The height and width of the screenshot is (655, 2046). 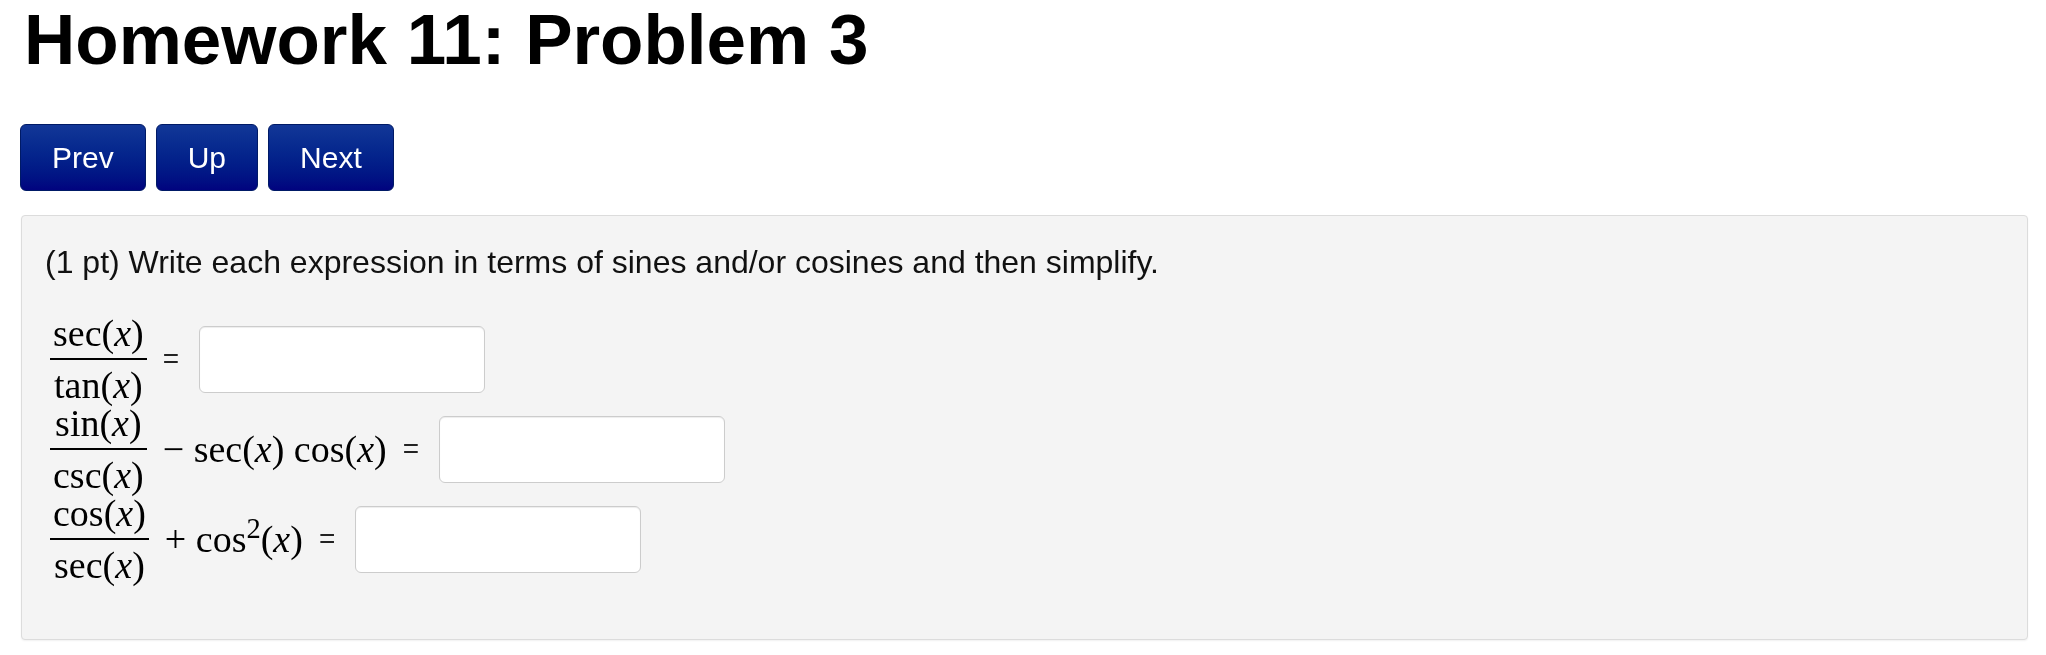 I want to click on nav-button: Up, so click(x=207, y=157).